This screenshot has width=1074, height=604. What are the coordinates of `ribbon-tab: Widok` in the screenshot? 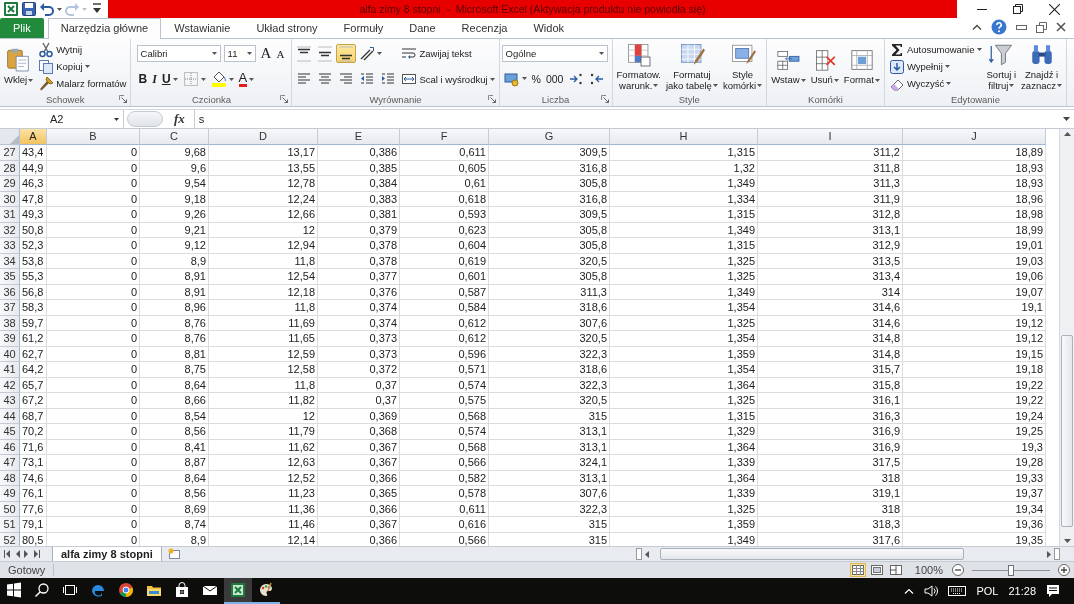 It's located at (548, 28).